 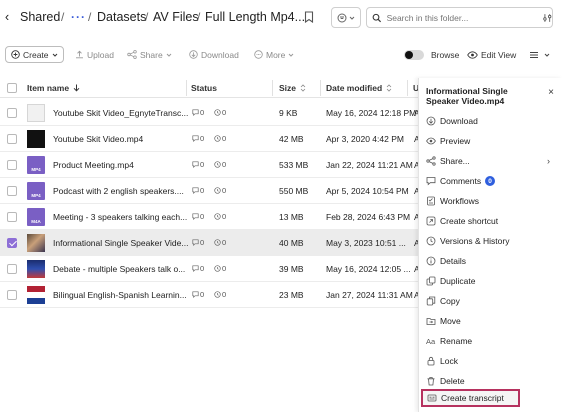 I want to click on view-count-value: 0, so click(x=224, y=216).